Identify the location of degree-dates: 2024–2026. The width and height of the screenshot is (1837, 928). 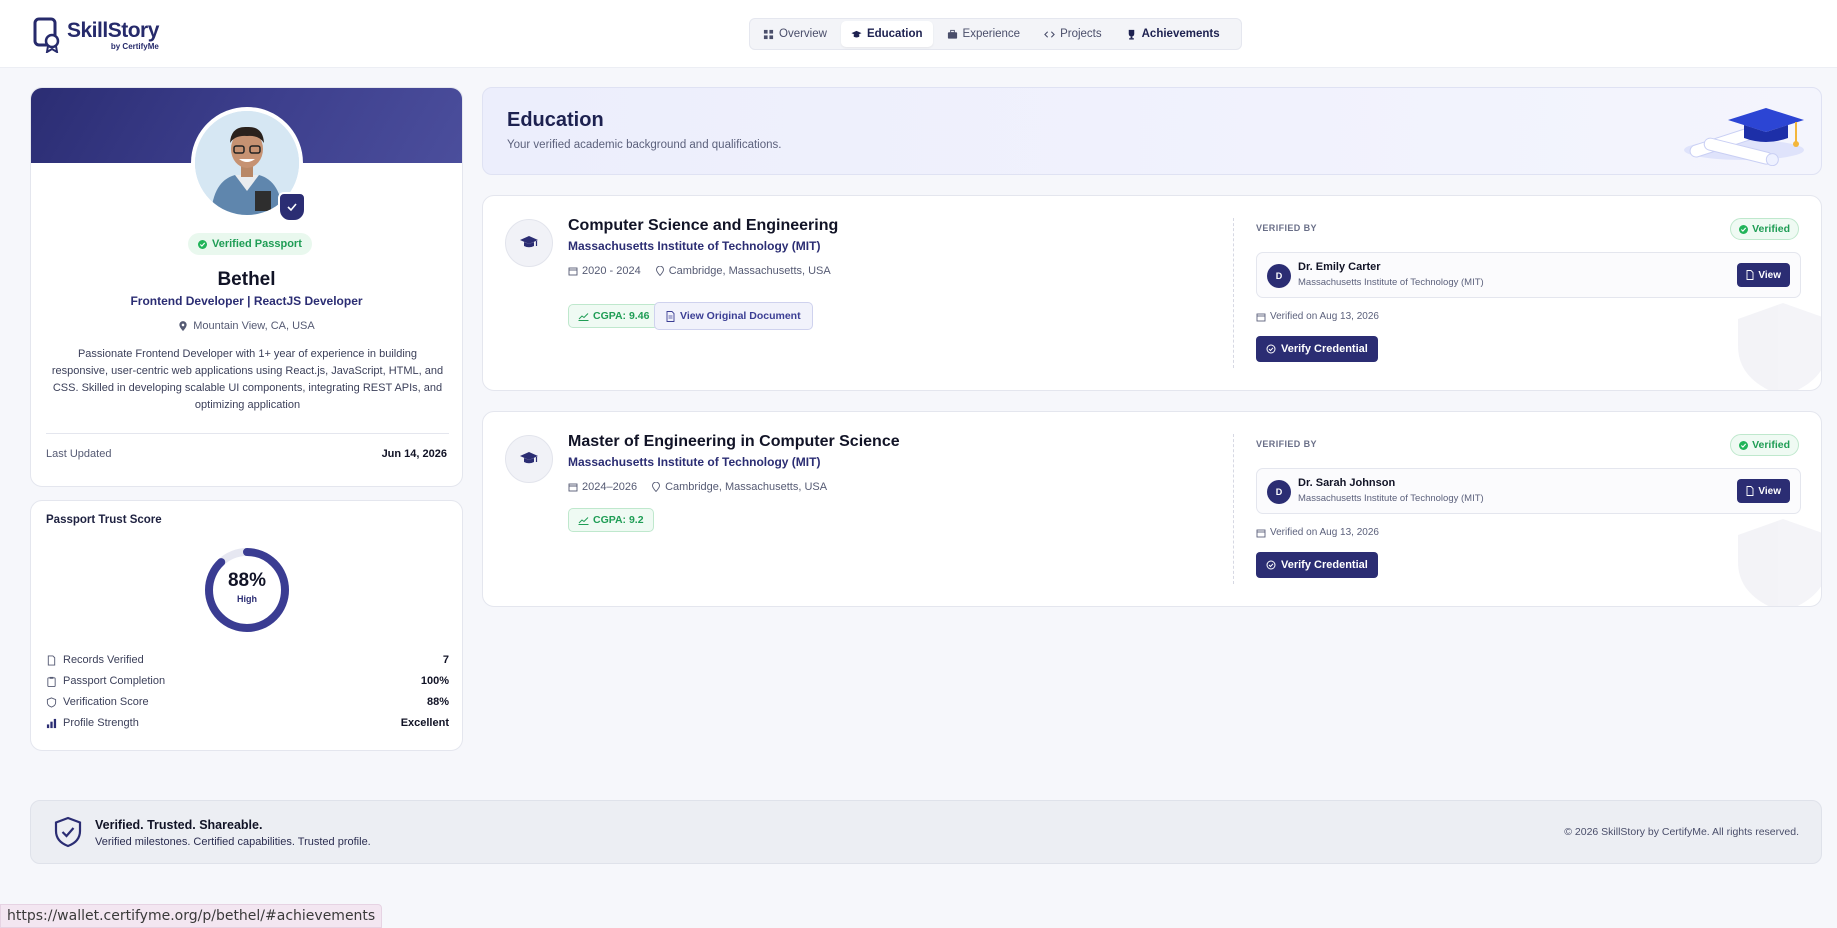
(610, 487).